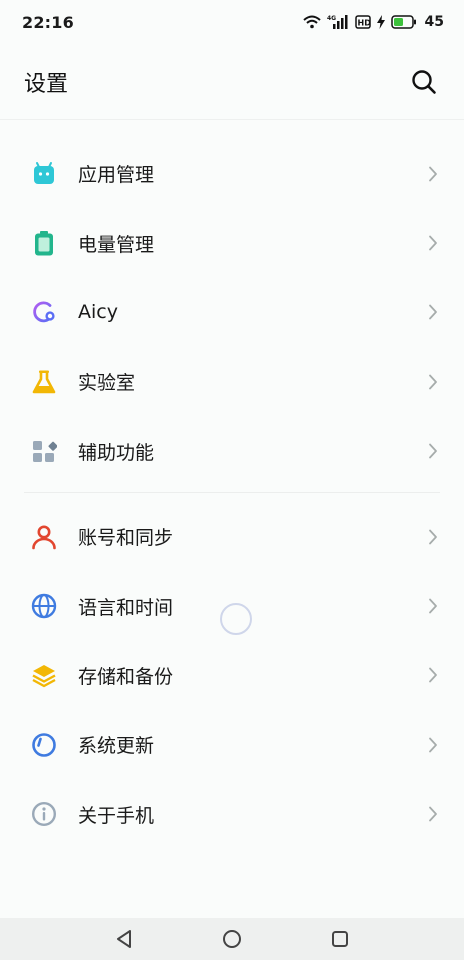  Describe the element at coordinates (232, 492) in the screenshot. I see `section-divider` at that location.